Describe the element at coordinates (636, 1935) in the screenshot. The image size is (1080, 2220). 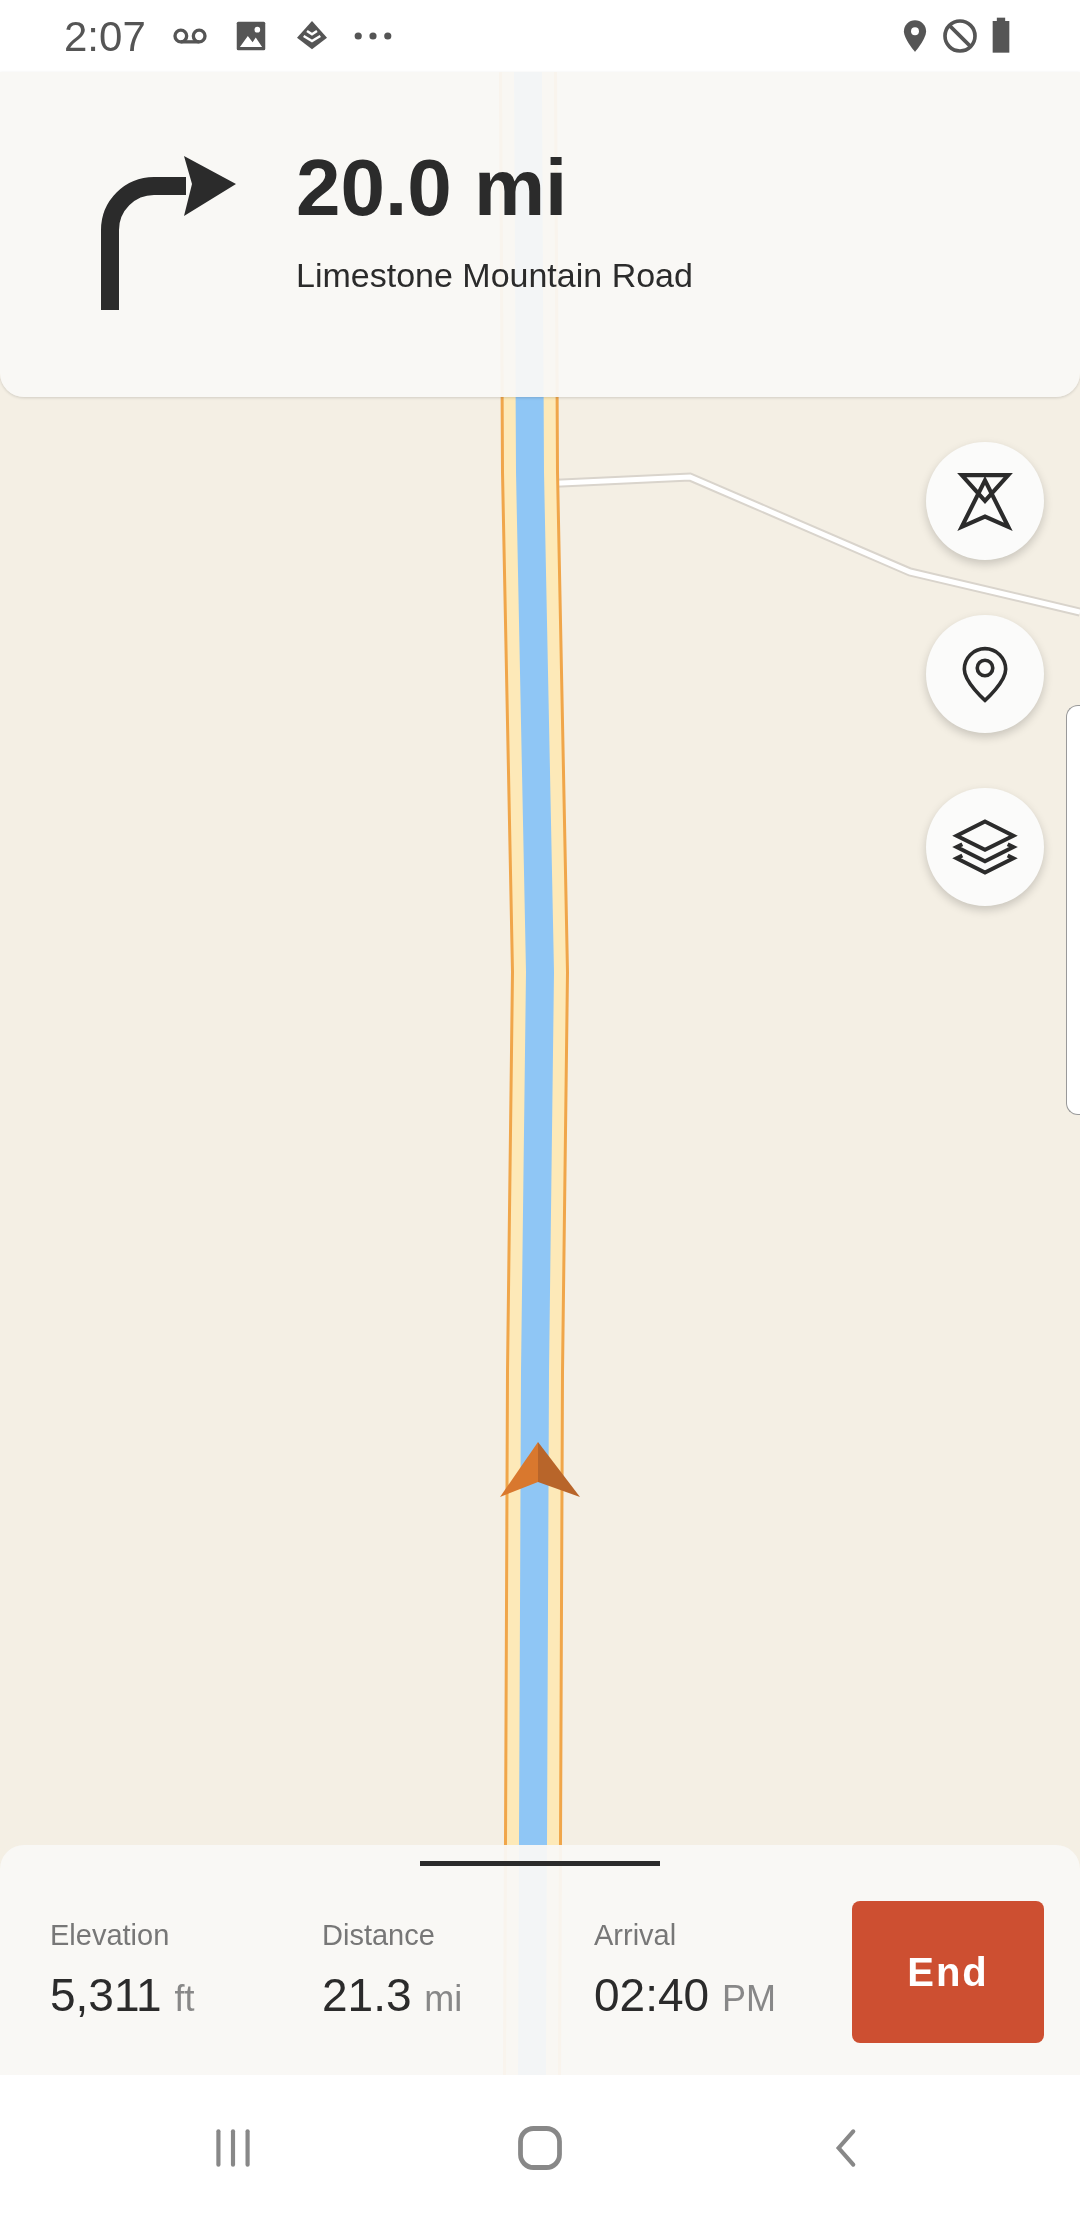
I see `stat-label: Arrival` at that location.